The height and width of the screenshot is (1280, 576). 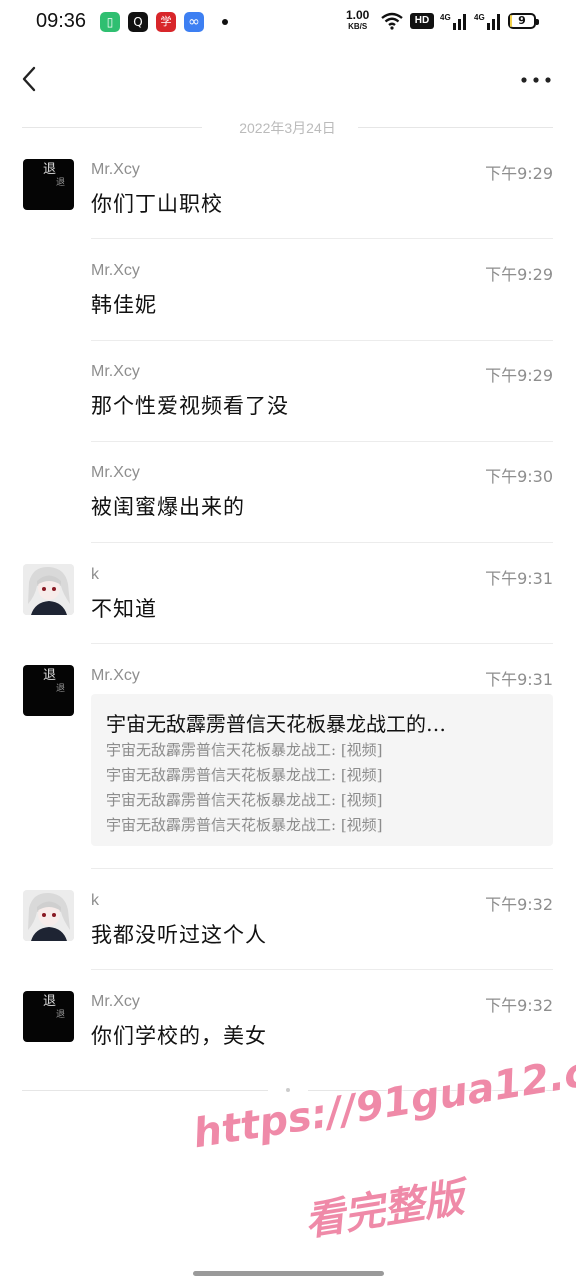 I want to click on message-text: 被闺蜜爆出来的, so click(x=168, y=507).